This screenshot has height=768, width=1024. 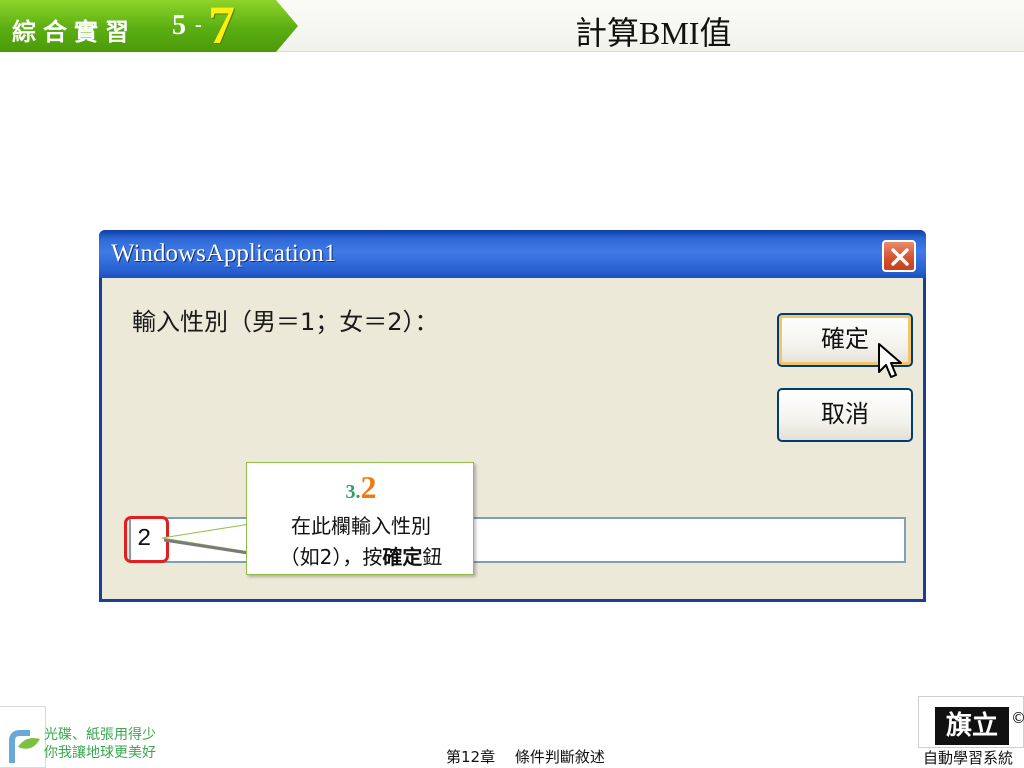 I want to click on eco-slogan-line2: 你我讓地球更美好, so click(x=100, y=753).